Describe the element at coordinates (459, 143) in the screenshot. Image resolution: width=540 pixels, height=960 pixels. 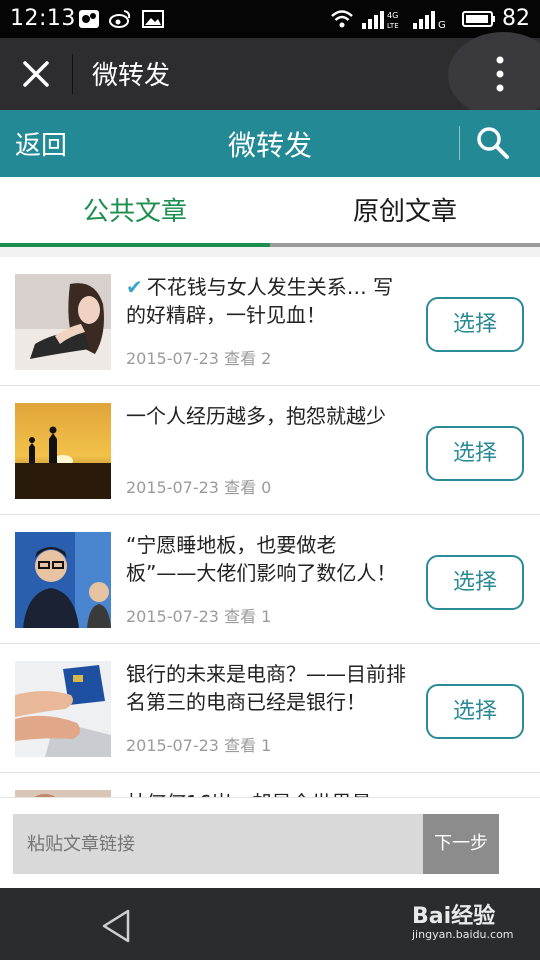
I see `header-divider` at that location.